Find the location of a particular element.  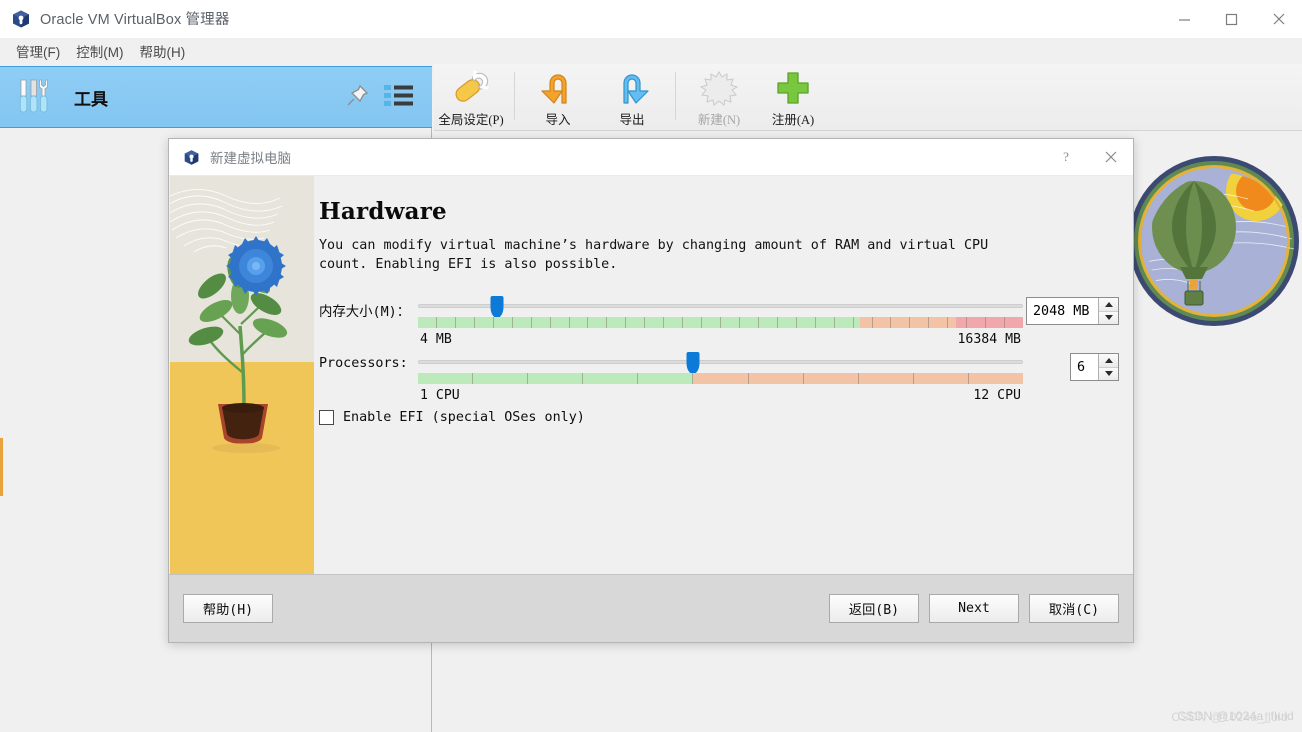

register-machine-icon is located at coordinates (793, 88).